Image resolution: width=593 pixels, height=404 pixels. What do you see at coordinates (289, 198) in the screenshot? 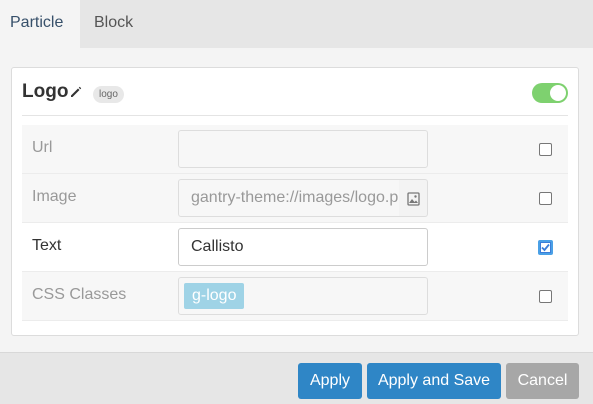
I see `image-input: gantry-theme://images/logo.png` at bounding box center [289, 198].